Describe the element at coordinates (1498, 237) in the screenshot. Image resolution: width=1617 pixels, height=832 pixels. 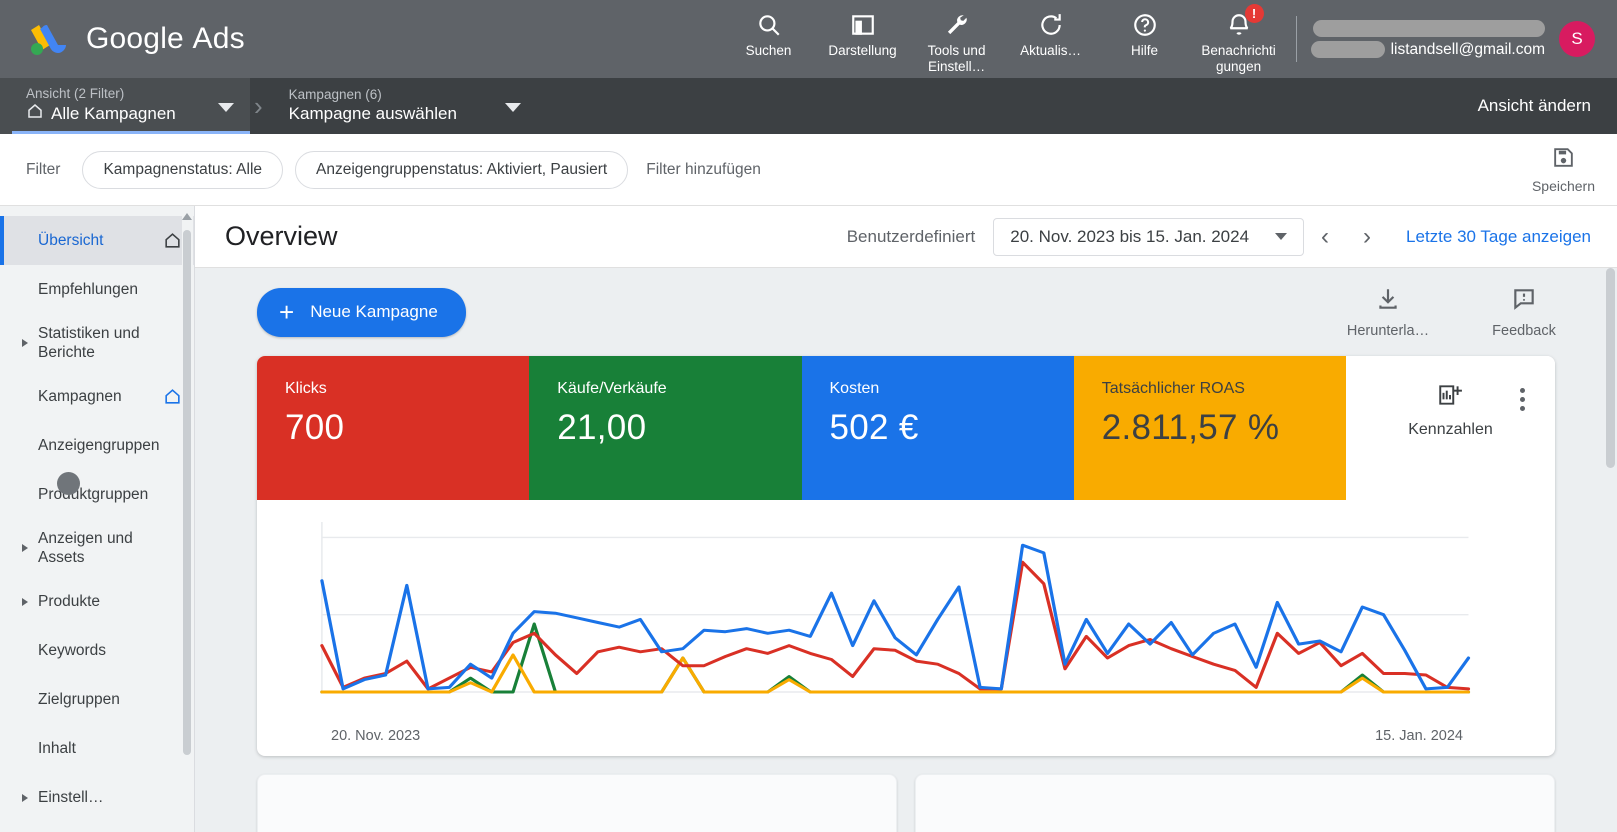
I see `compare-last-30-days-link: Letzte 30 Tage anzeigen` at that location.